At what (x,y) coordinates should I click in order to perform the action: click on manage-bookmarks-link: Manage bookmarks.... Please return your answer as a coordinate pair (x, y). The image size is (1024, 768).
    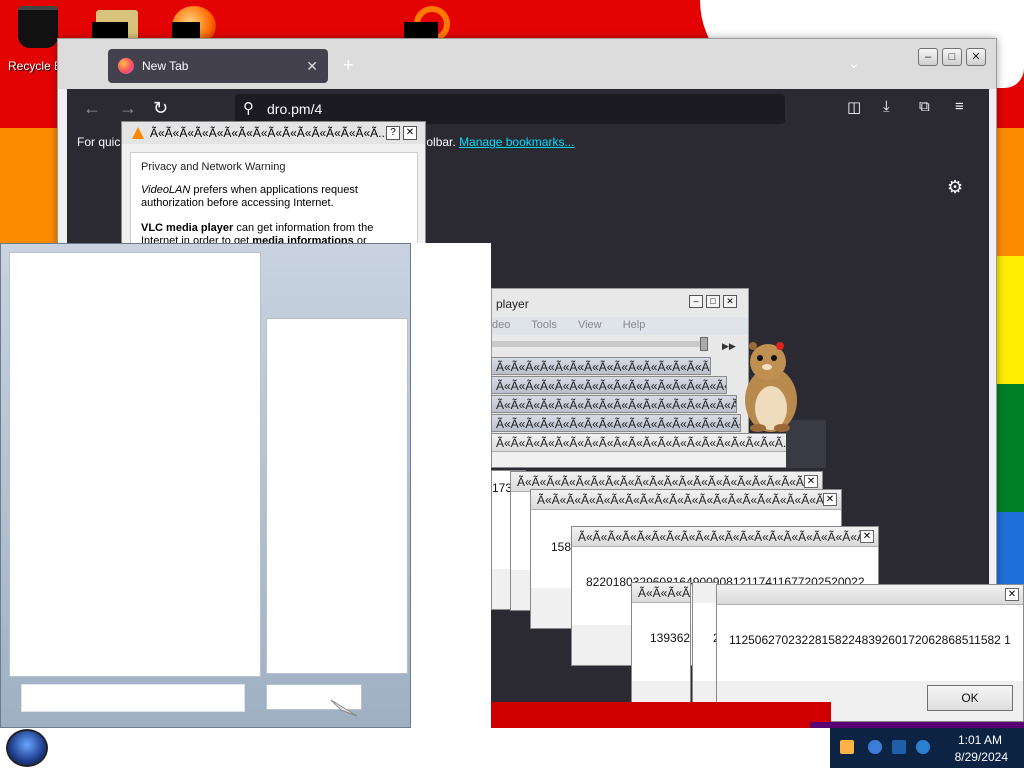
    Looking at the image, I should click on (516, 142).